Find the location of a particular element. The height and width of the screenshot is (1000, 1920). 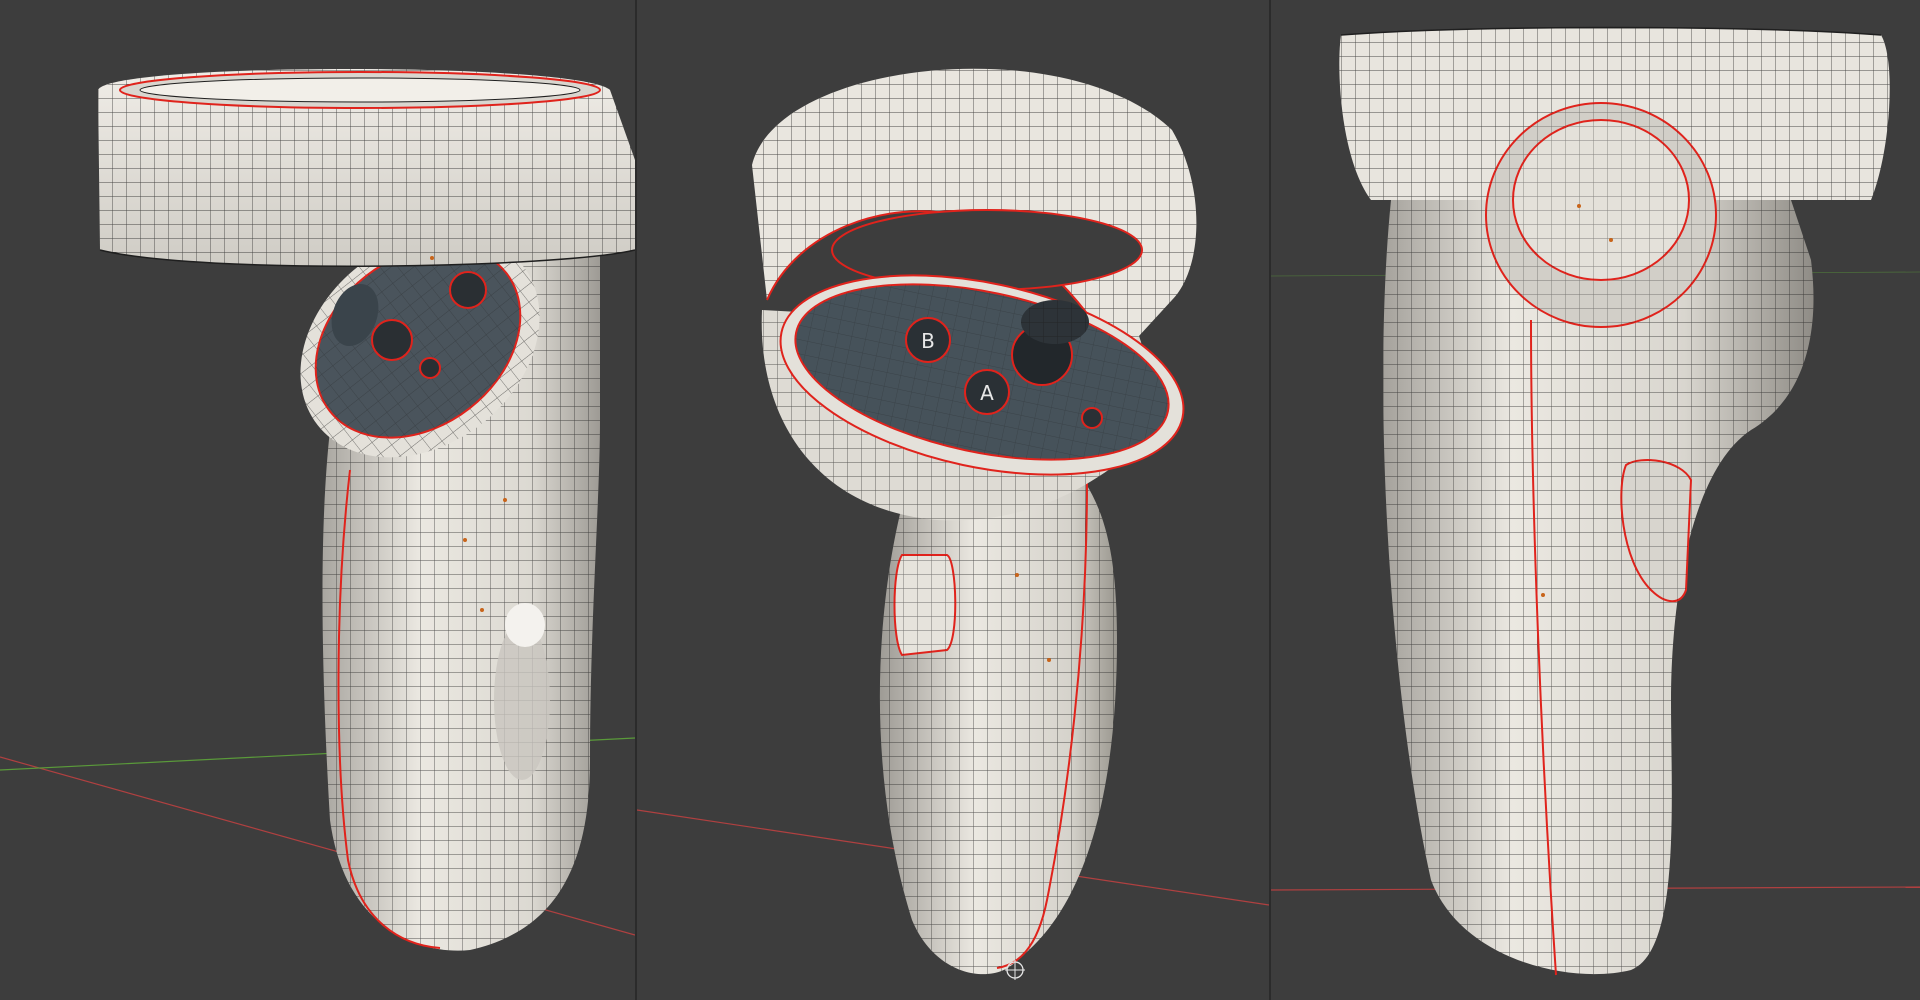

menu-button-center is located at coordinates (1092, 418).